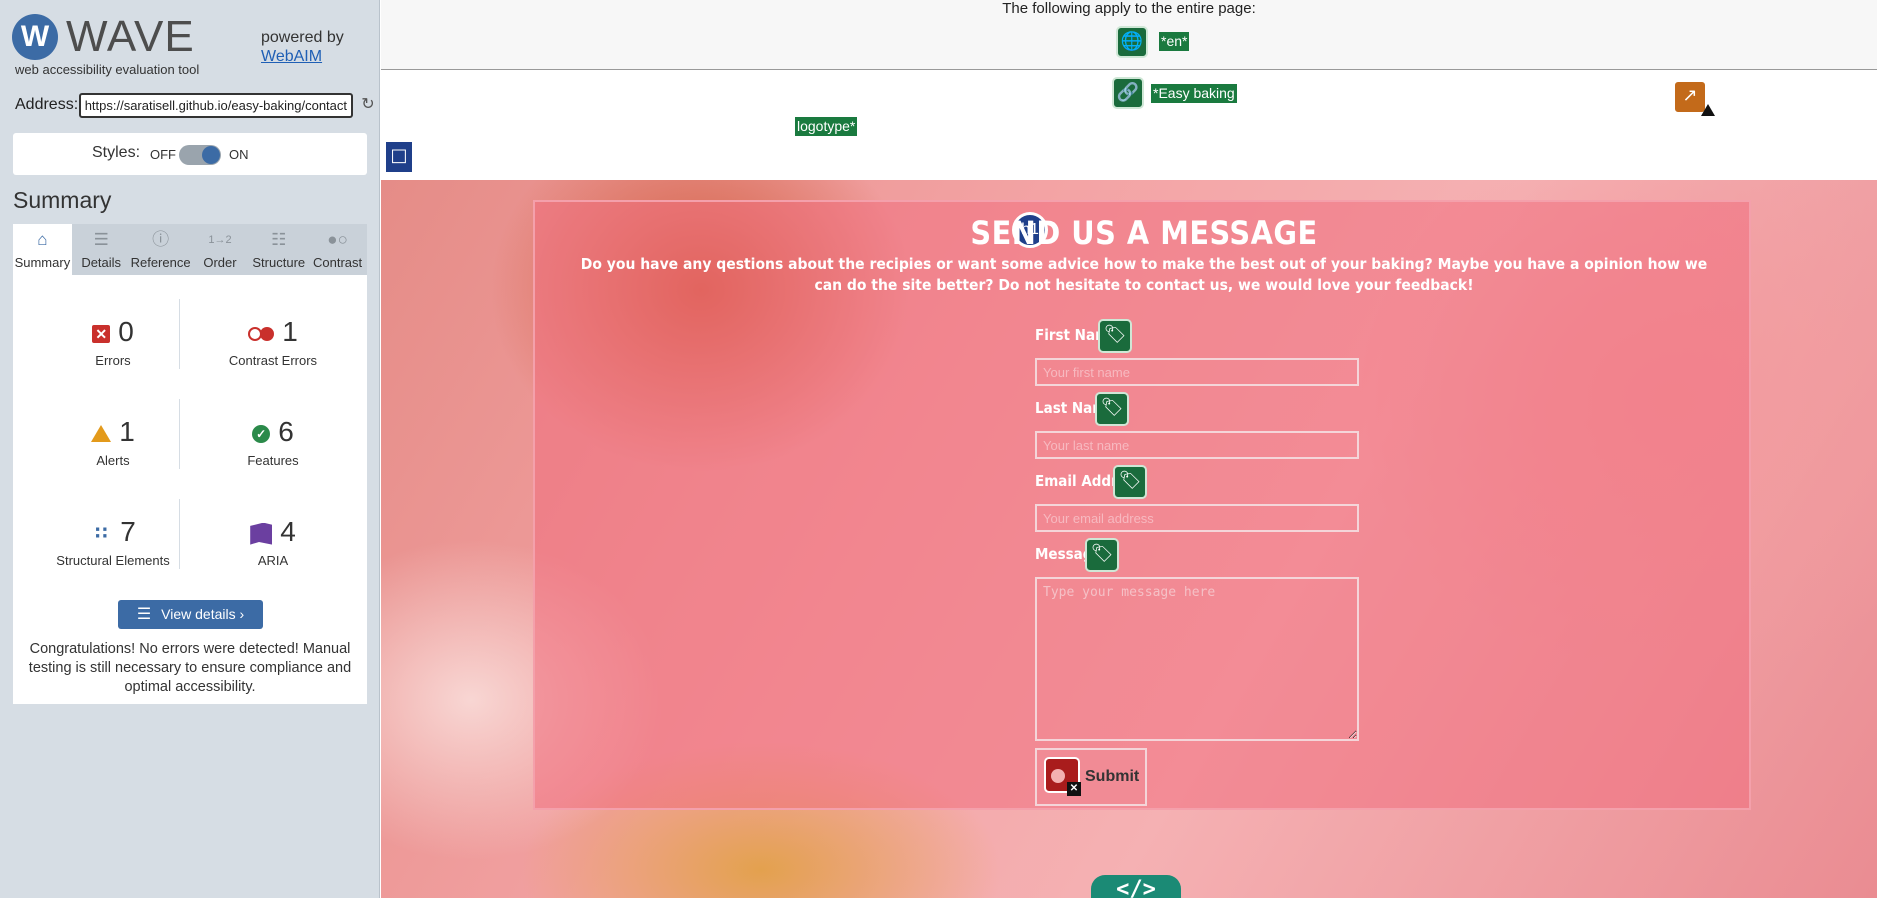  Describe the element at coordinates (286, 431) in the screenshot. I see `features-count: 6` at that location.